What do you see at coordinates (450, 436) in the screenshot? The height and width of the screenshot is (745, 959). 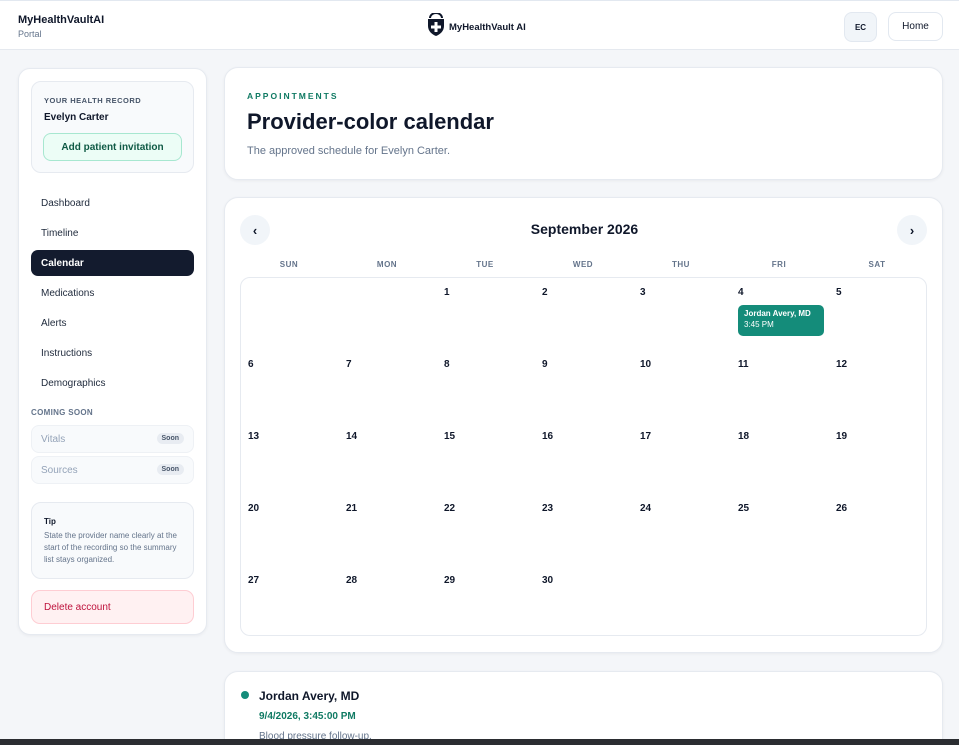 I see `day-number: 15` at bounding box center [450, 436].